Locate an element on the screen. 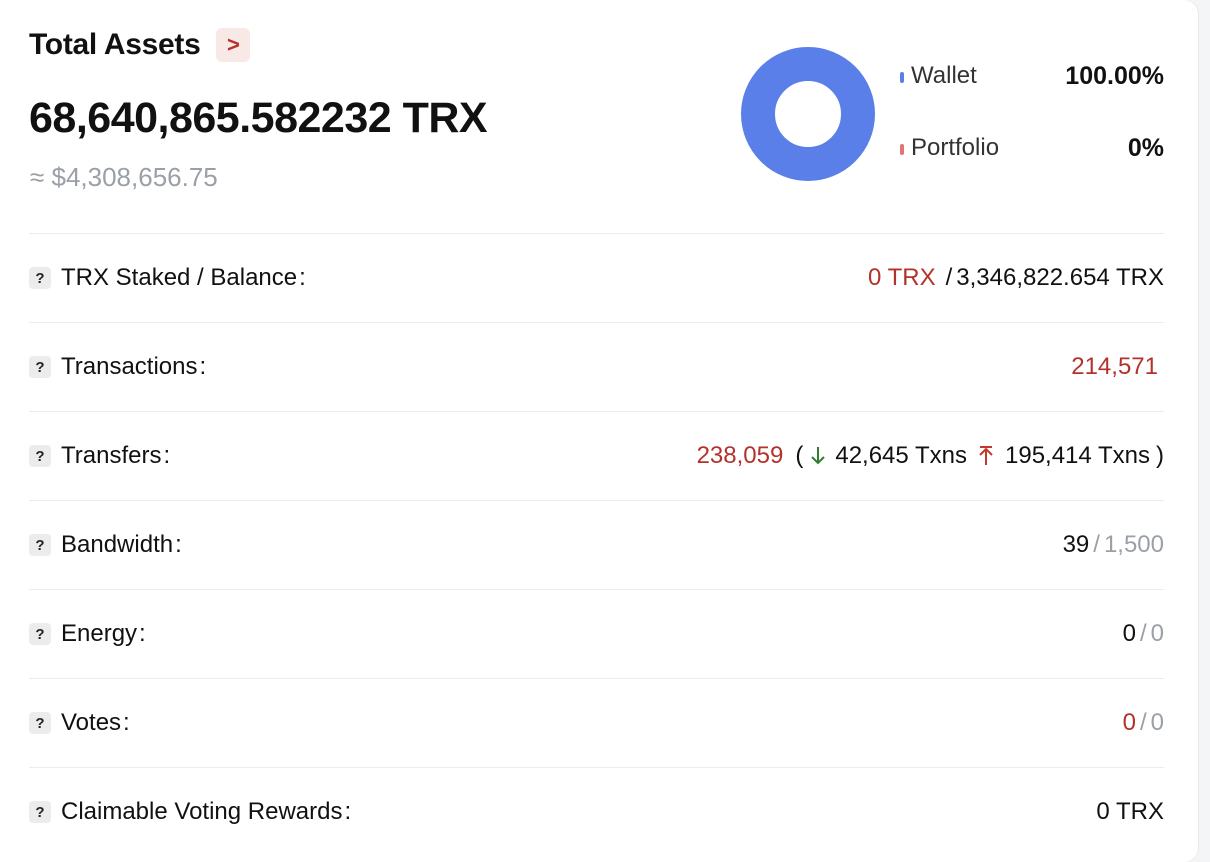 Image resolution: width=1210 pixels, height=862 pixels. votes-used-link: 0 is located at coordinates (1129, 723).